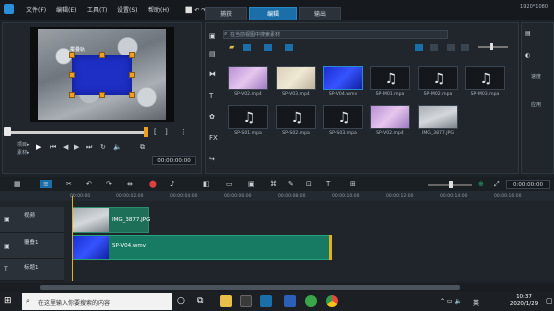 The image size is (554, 311). I want to click on effect-tab-icon: ◐, so click(527, 55).